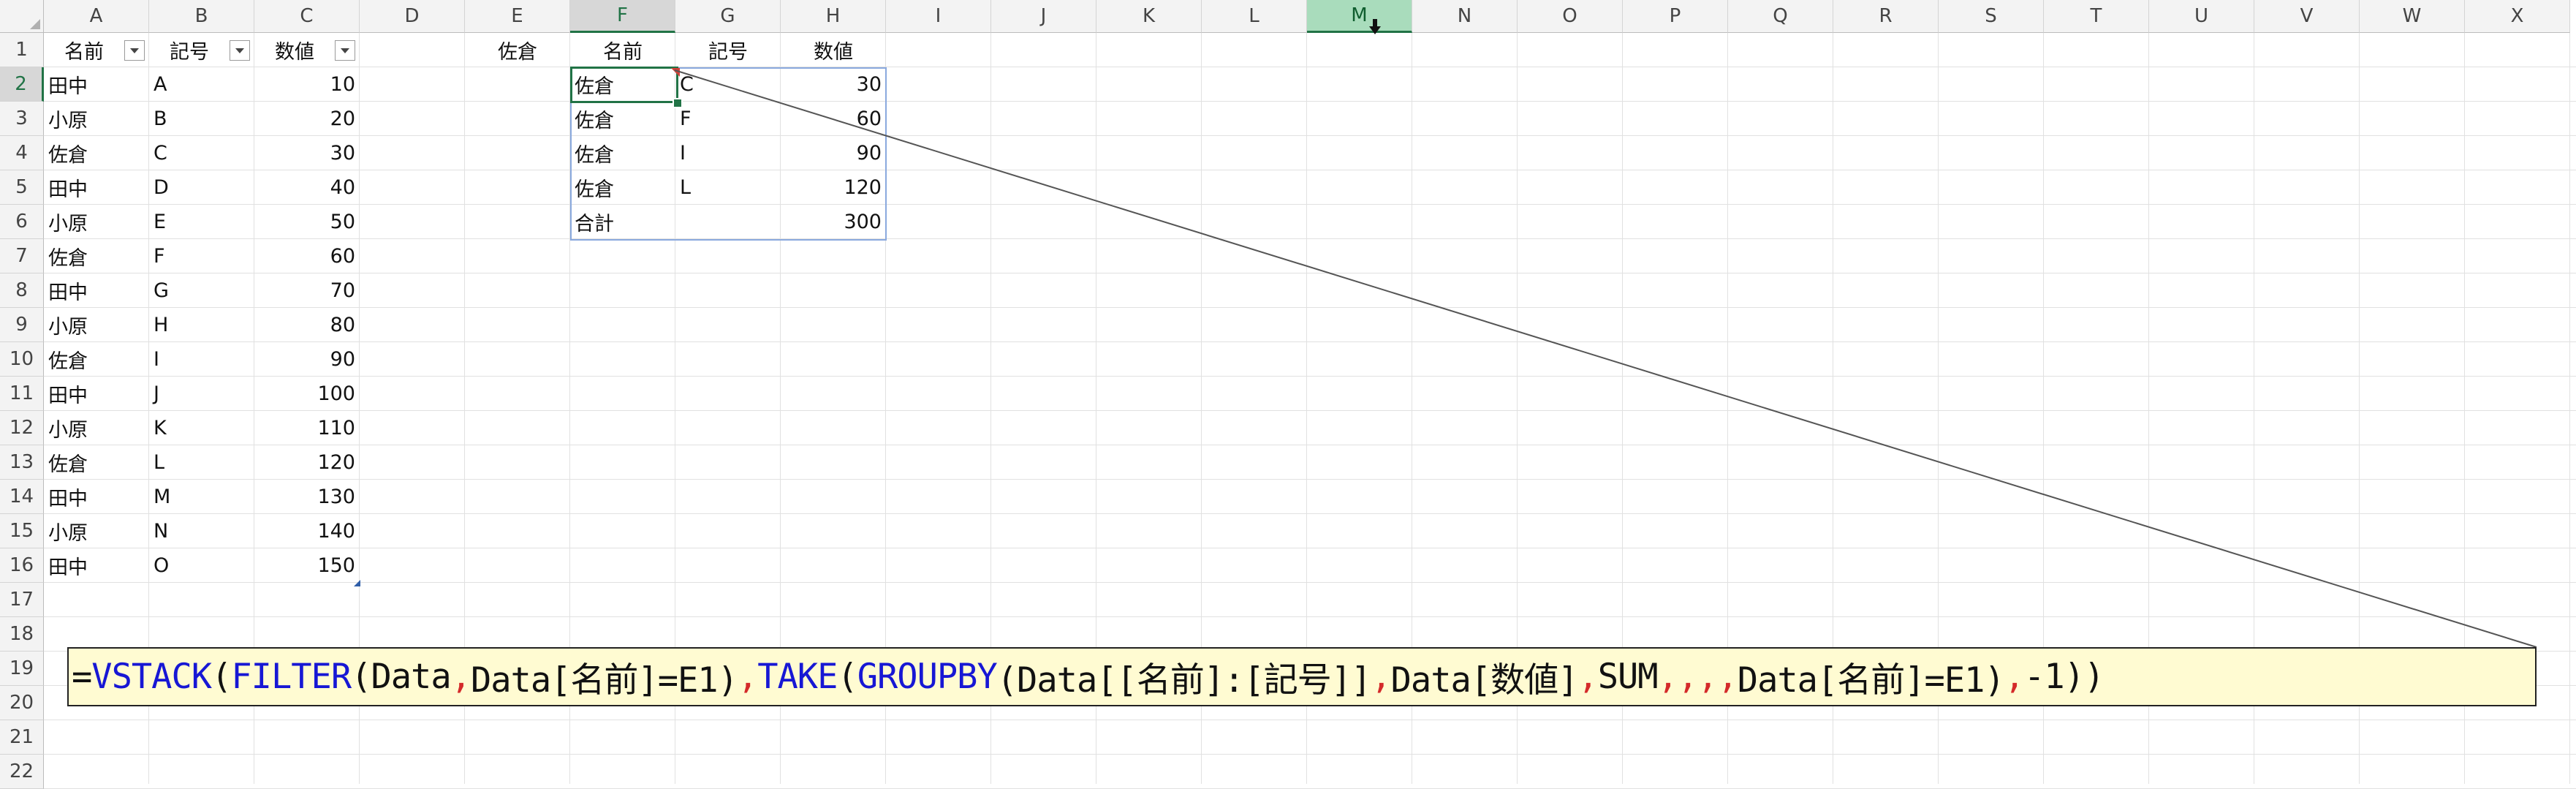 This screenshot has height=789, width=2576. I want to click on row-header-8: 8, so click(22, 290).